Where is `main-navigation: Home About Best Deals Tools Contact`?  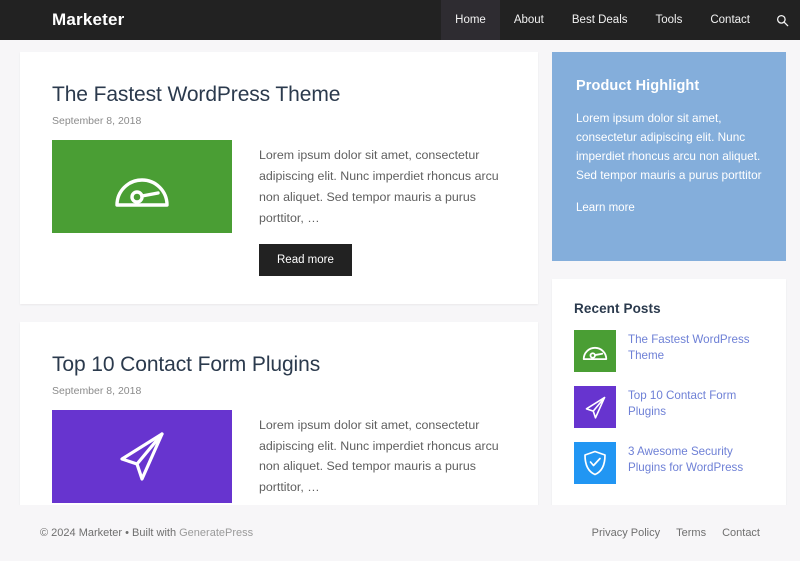 main-navigation: Home About Best Deals Tools Contact is located at coordinates (620, 20).